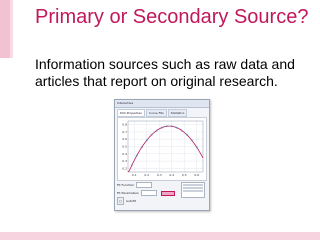 This screenshot has width=320, height=240. What do you see at coordinates (172, 17) in the screenshot?
I see `slide-title: Primary or Secondary Source?` at bounding box center [172, 17].